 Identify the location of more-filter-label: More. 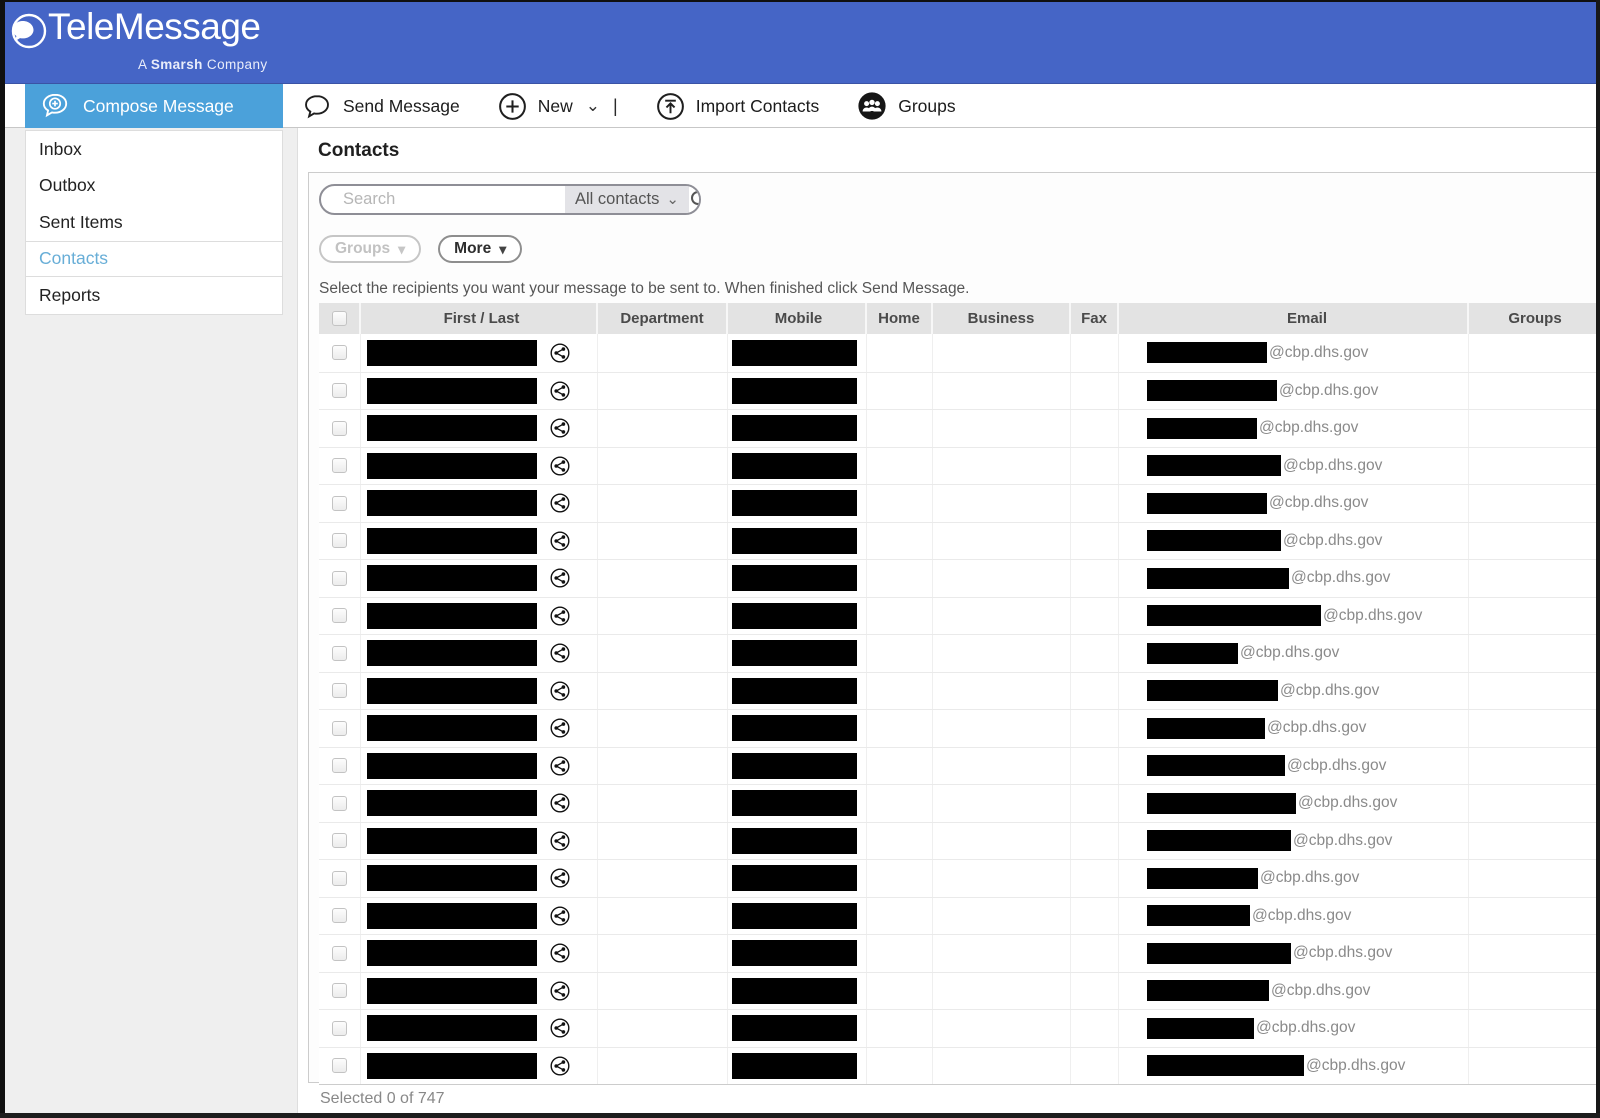
(473, 248).